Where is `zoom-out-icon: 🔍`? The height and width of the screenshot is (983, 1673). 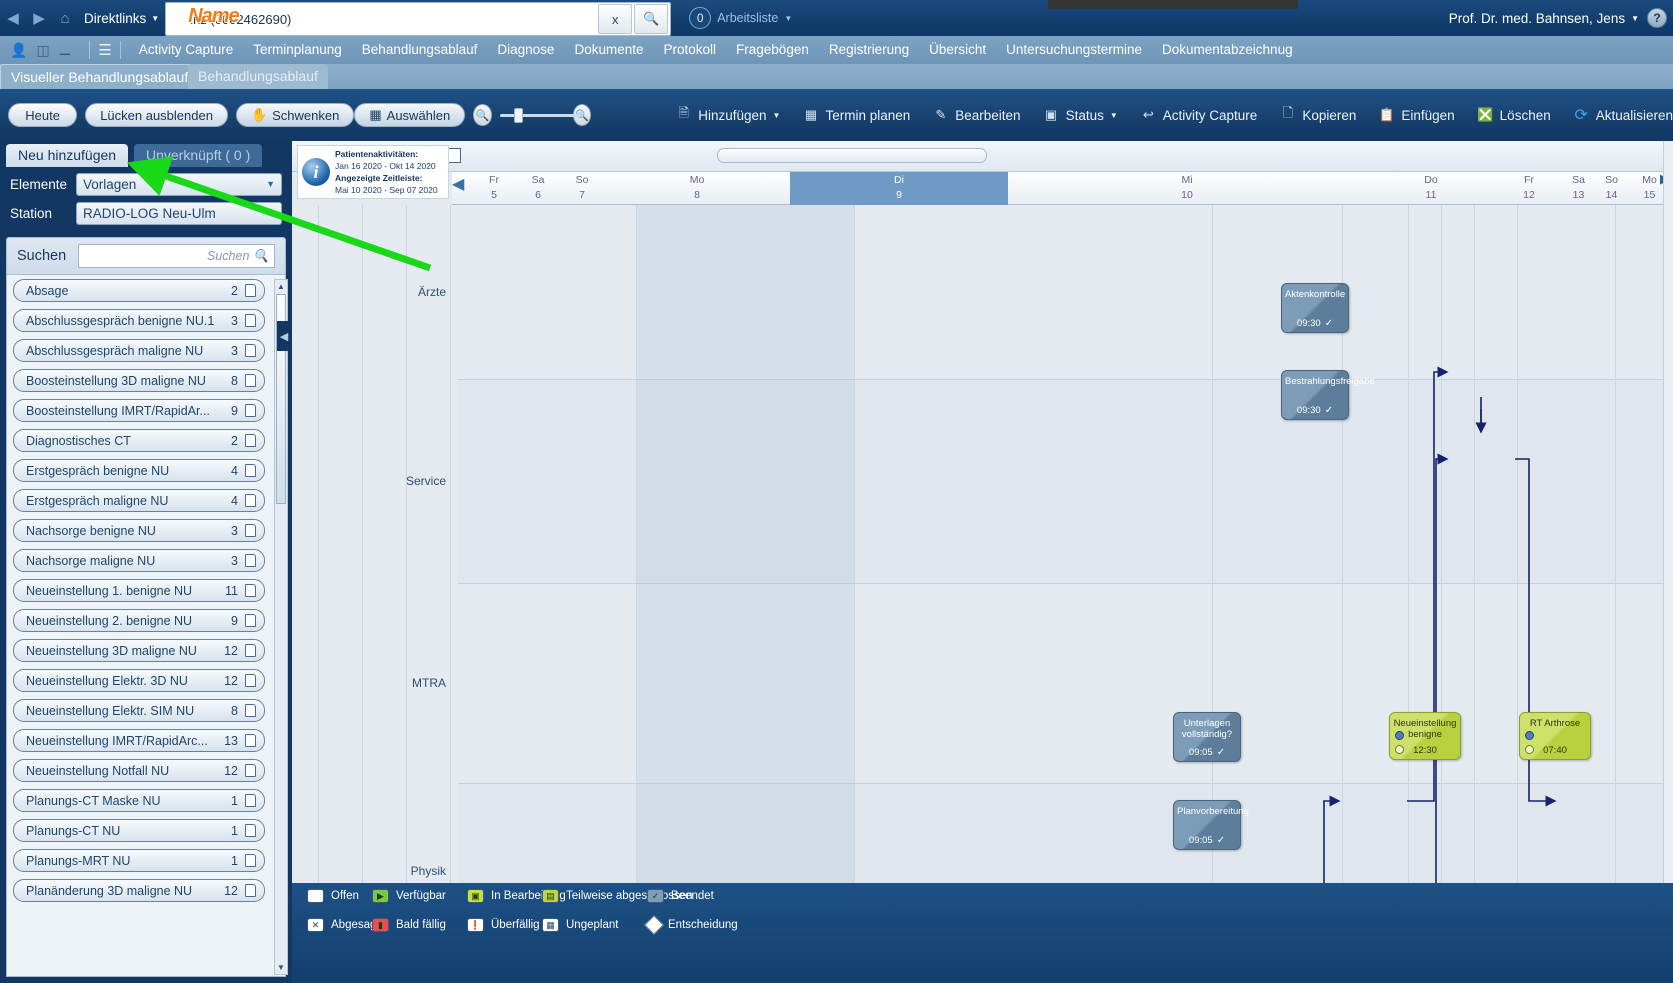
zoom-out-icon: 🔍 is located at coordinates (482, 115).